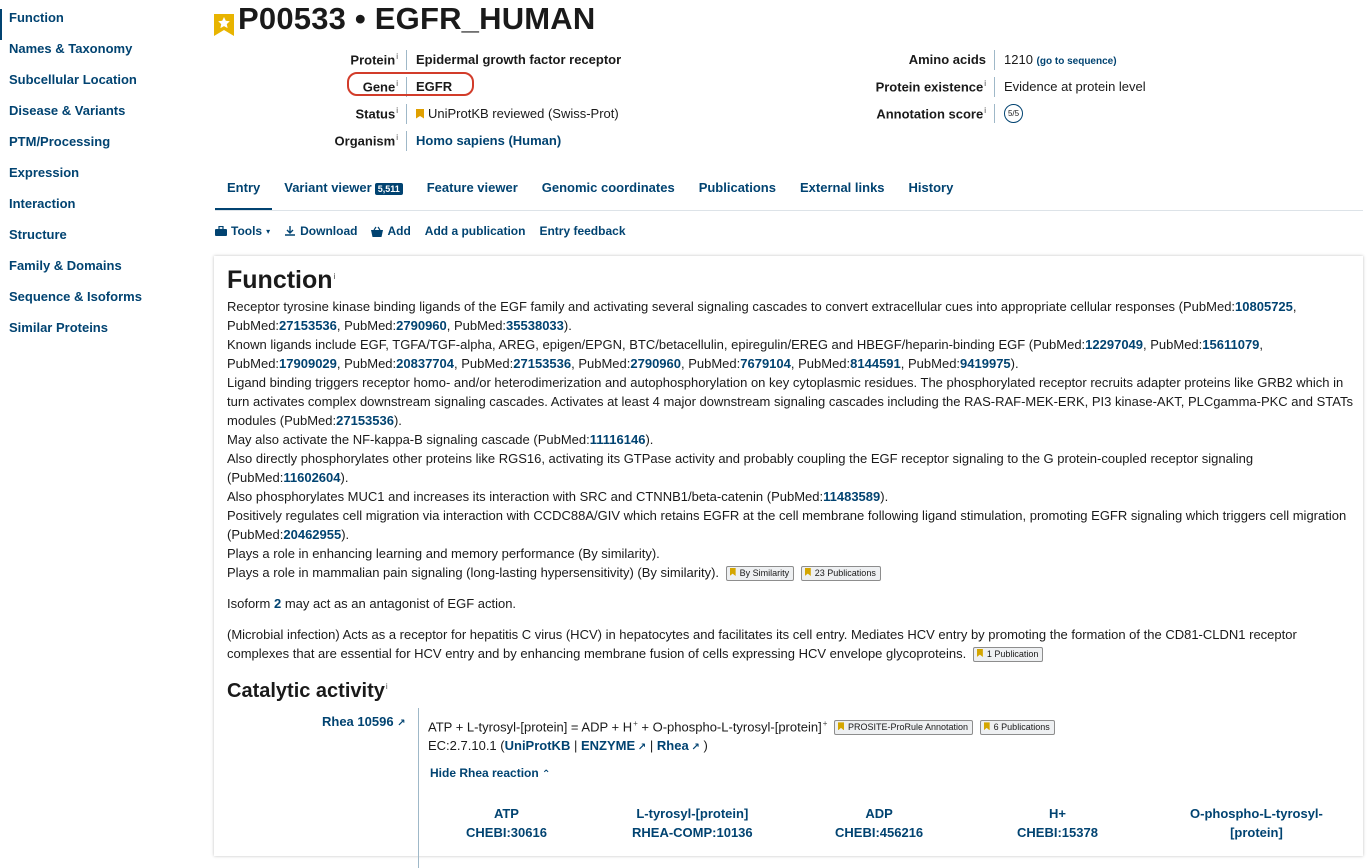  What do you see at coordinates (842, 189) in the screenshot?
I see `tab-external-links: External links` at bounding box center [842, 189].